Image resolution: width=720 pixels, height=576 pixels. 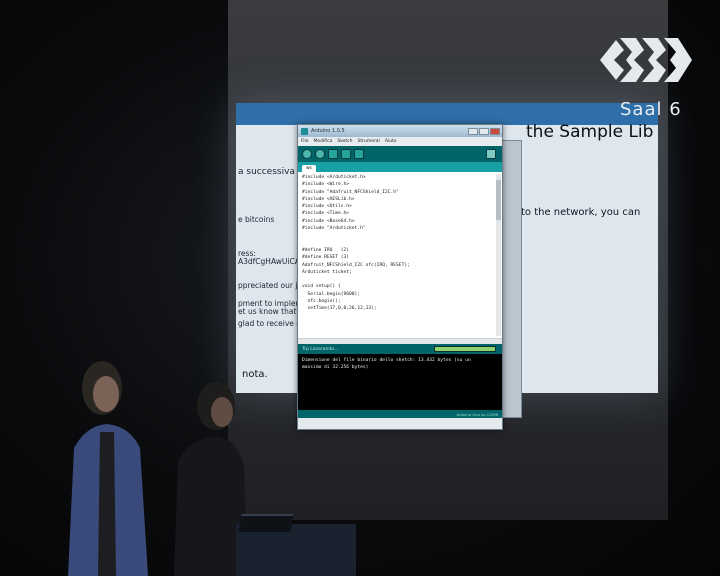 What do you see at coordinates (266, 172) in the screenshot?
I see `slide-fragment: a successiva` at bounding box center [266, 172].